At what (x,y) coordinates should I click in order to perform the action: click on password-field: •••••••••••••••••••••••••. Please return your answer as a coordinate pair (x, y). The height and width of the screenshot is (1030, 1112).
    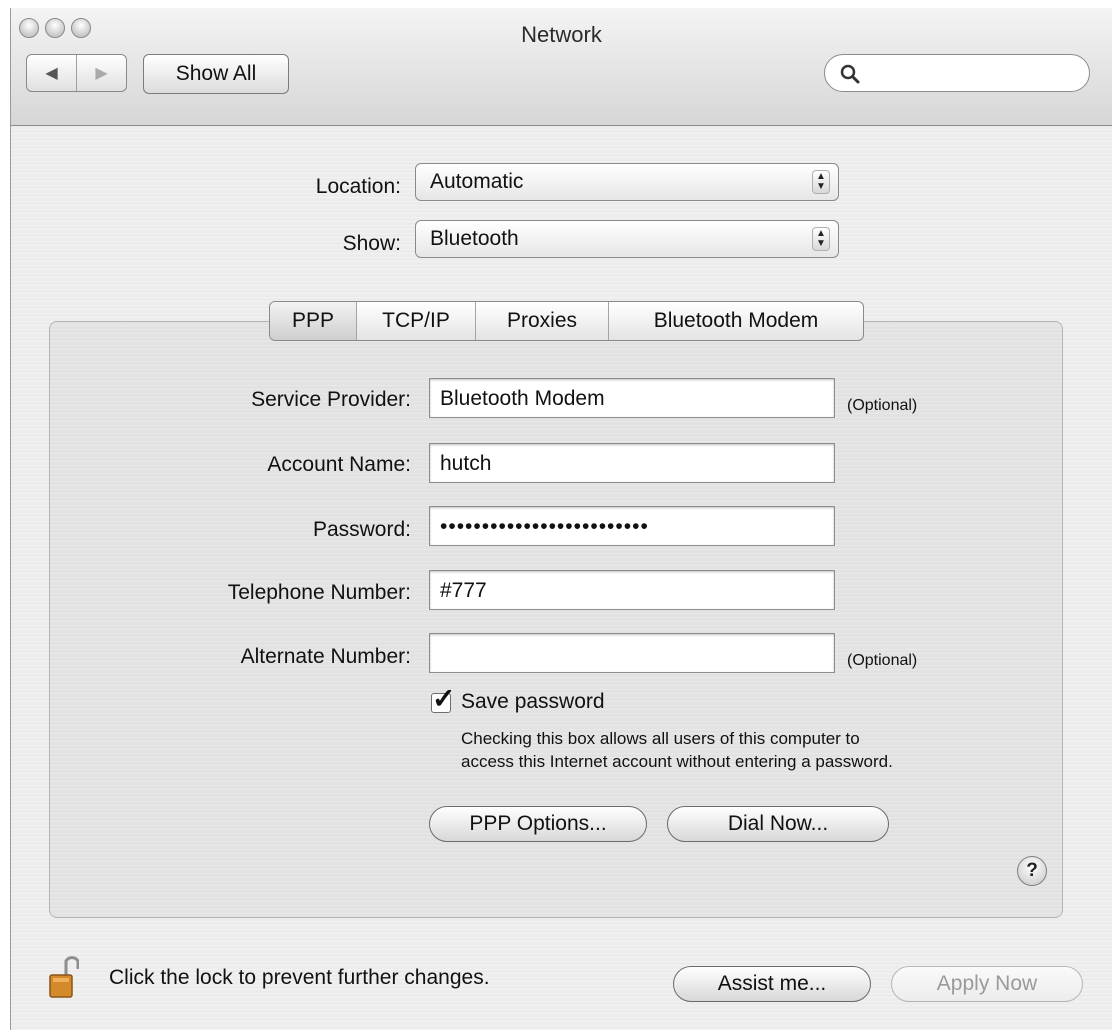
    Looking at the image, I should click on (632, 526).